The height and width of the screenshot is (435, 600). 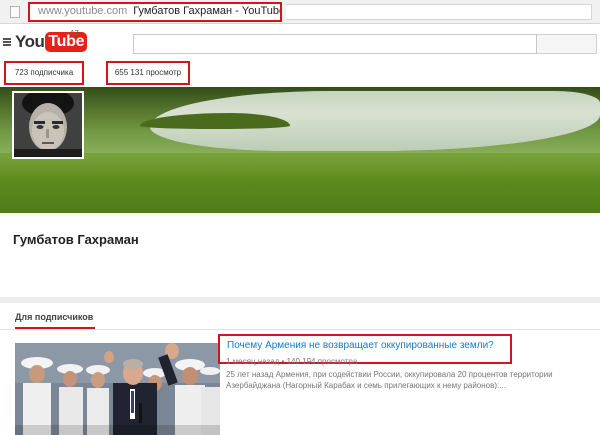 I want to click on url-host: www.youtube.com, so click(x=83, y=11).